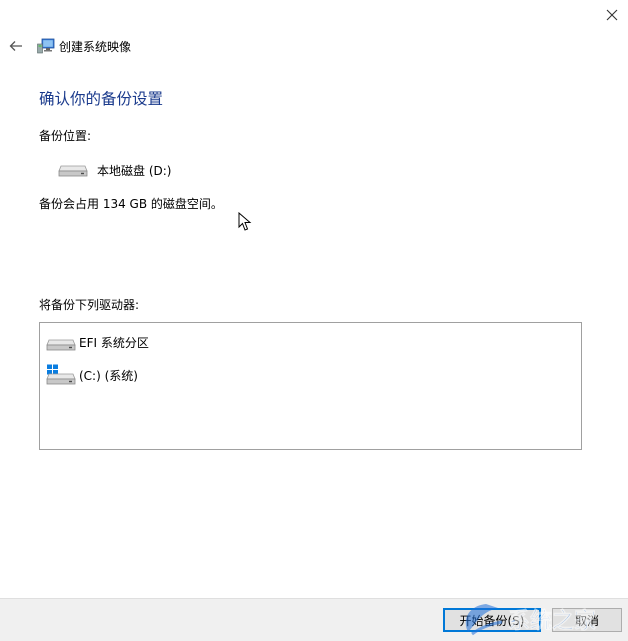 The width and height of the screenshot is (628, 641). What do you see at coordinates (314, 619) in the screenshot?
I see `footer-bar: 开始备份(S) 取消` at bounding box center [314, 619].